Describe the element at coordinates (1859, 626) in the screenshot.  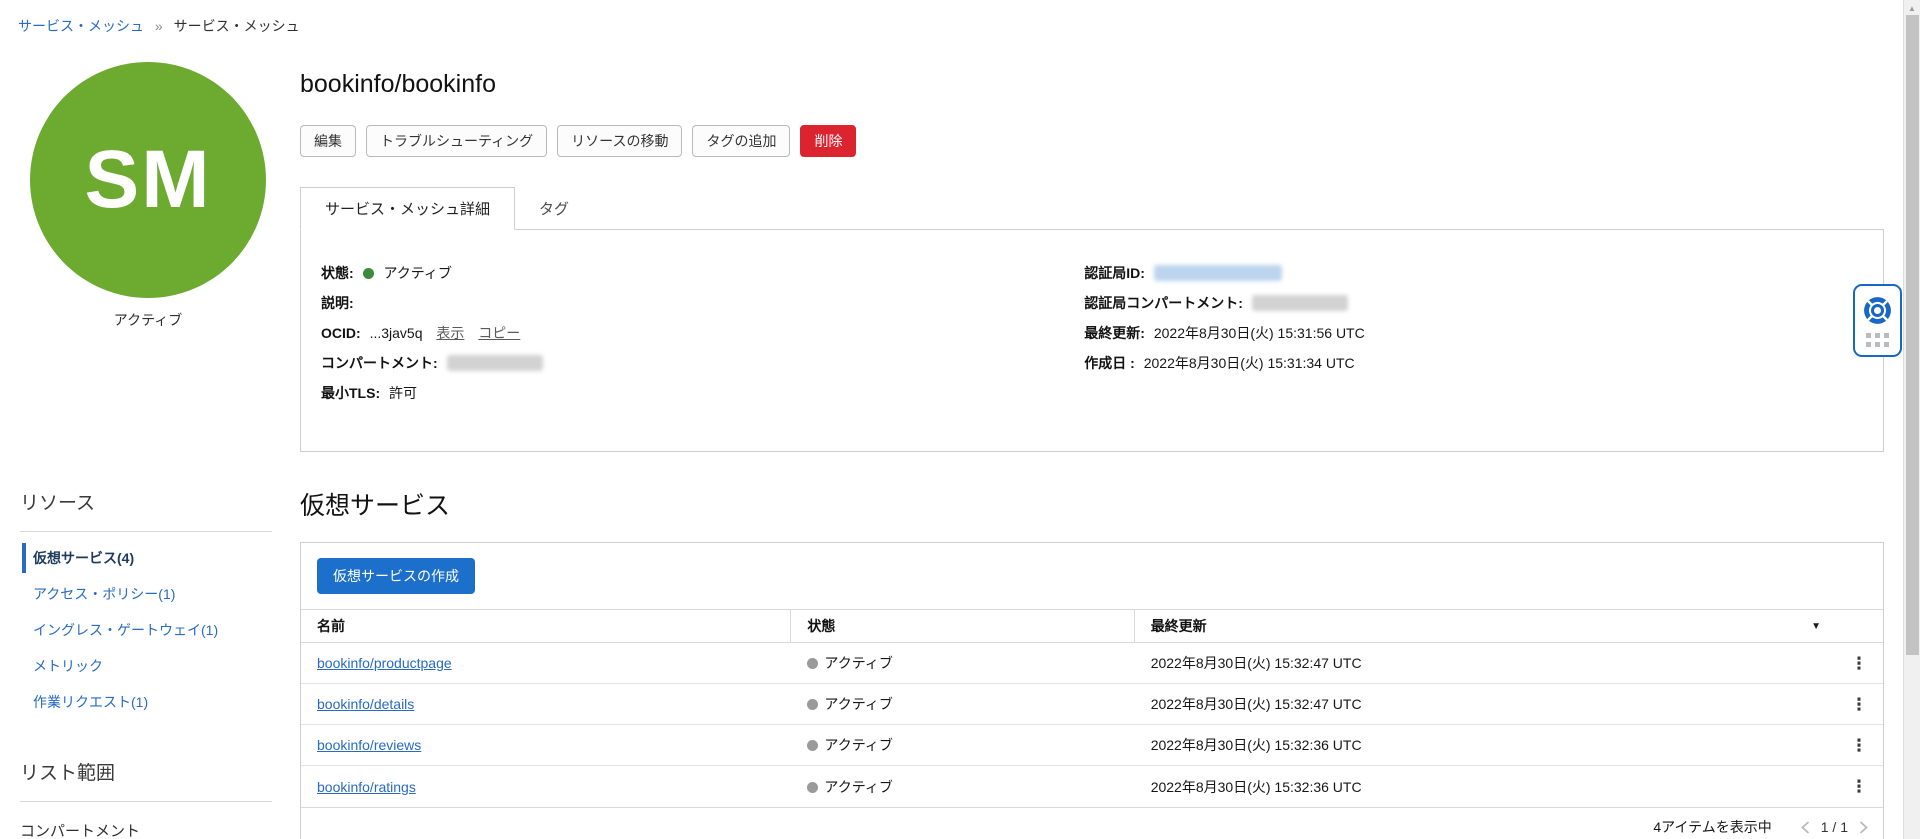
I see `column-header-actions` at that location.